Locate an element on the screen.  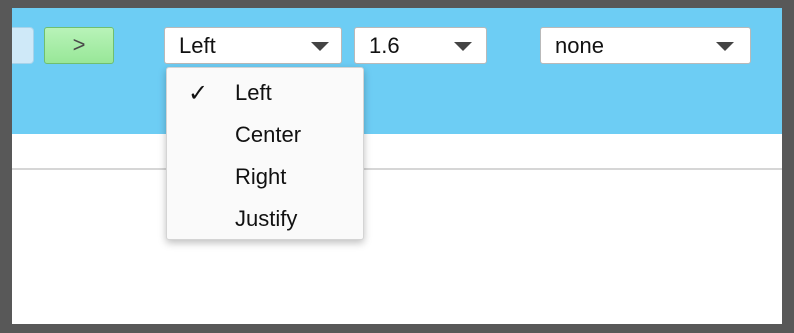
alignment-menu: ✓ Left Center Right Justify is located at coordinates (265, 153).